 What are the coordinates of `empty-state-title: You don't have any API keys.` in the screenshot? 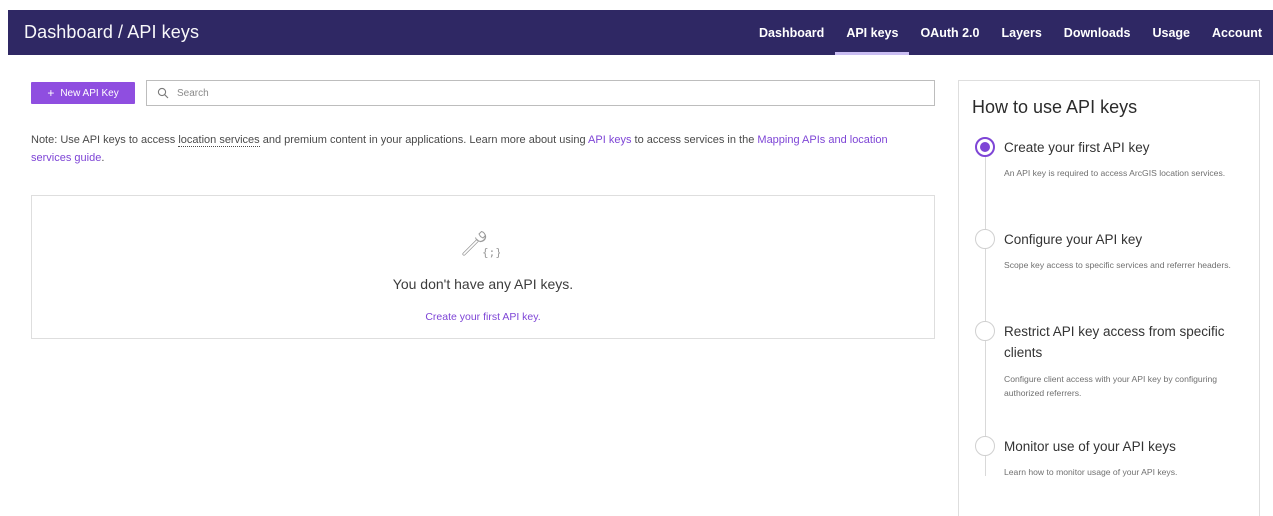 It's located at (483, 284).